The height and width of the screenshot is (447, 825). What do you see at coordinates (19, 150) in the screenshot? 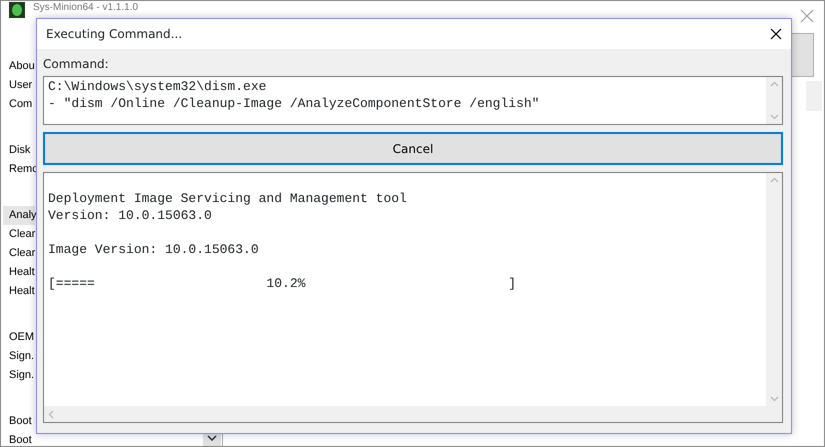
I see `sidebar-item: Disk` at bounding box center [19, 150].